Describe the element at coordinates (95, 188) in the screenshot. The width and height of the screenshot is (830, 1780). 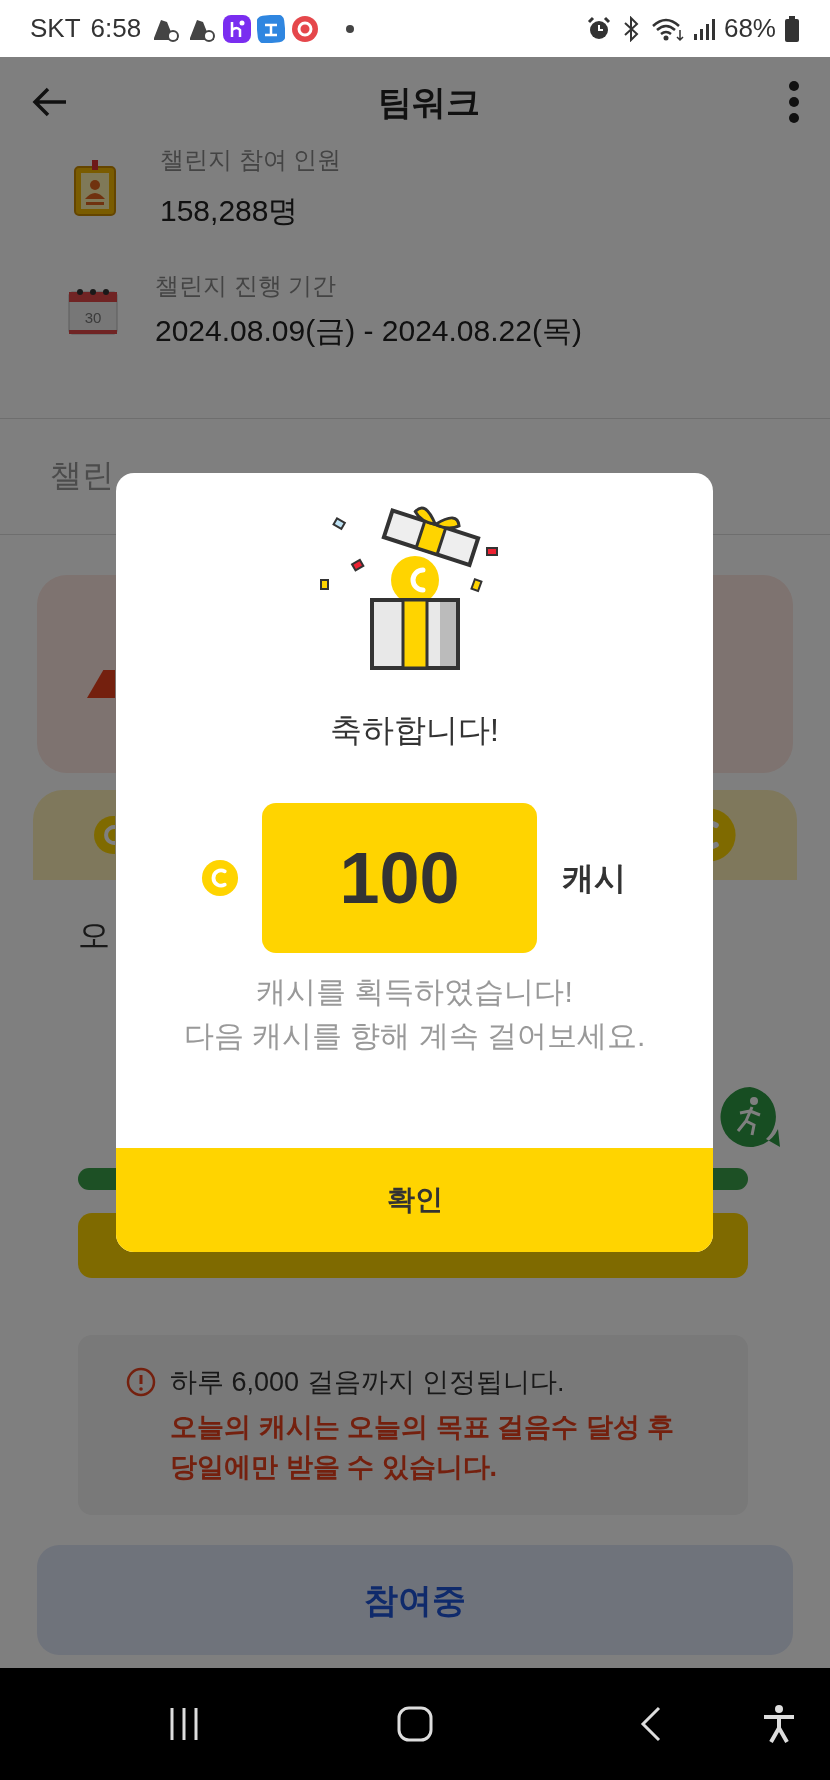
I see `id-badge-icon` at that location.